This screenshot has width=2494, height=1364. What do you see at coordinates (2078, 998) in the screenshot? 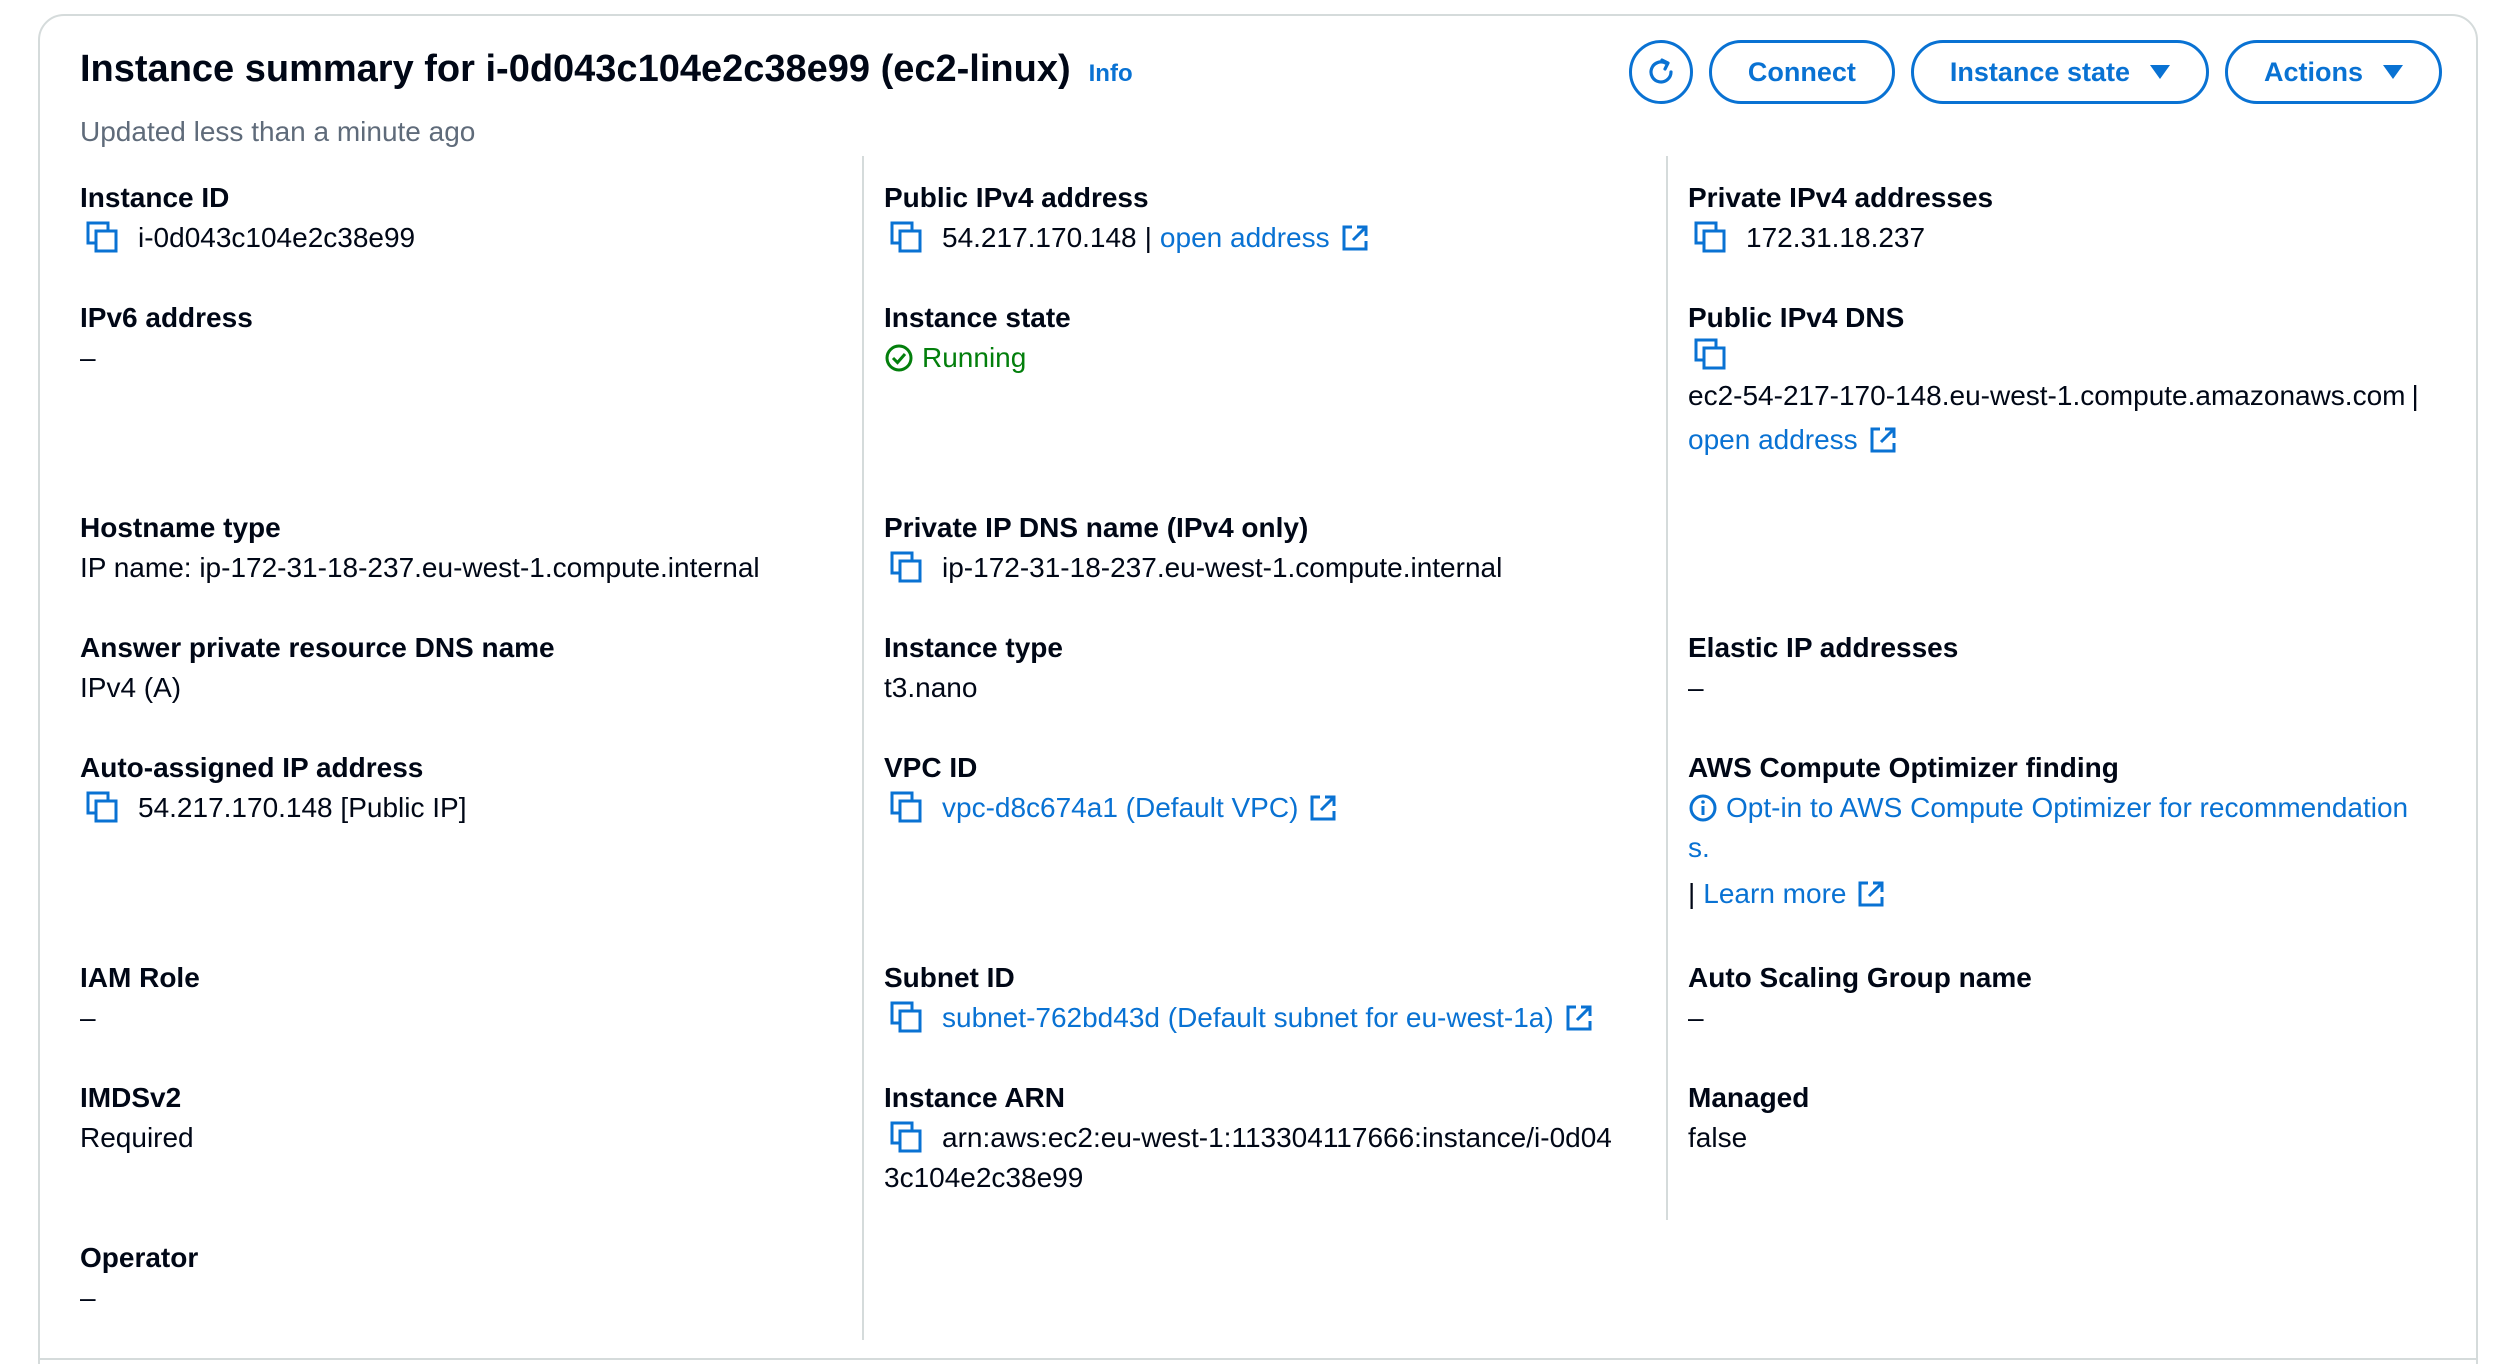
I see `field-auto-scaling-group: Auto Scaling Group name –` at bounding box center [2078, 998].